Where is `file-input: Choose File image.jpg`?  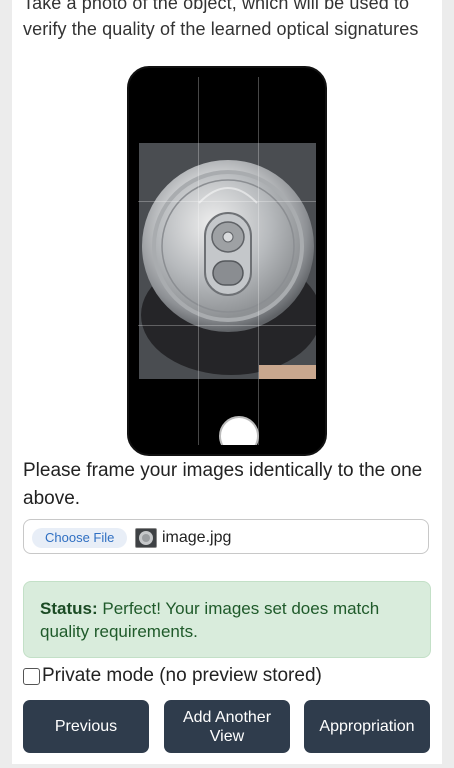
file-input: Choose File image.jpg is located at coordinates (226, 536).